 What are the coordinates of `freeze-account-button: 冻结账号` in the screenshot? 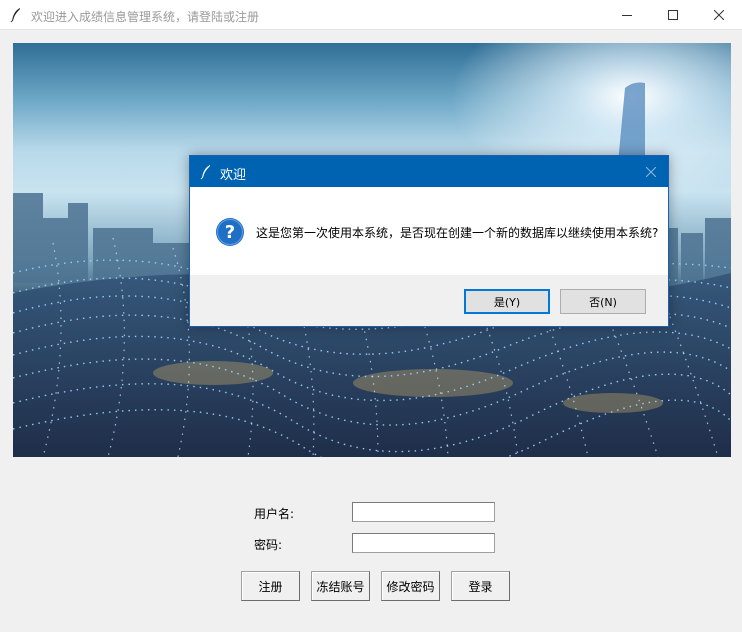 It's located at (340, 586).